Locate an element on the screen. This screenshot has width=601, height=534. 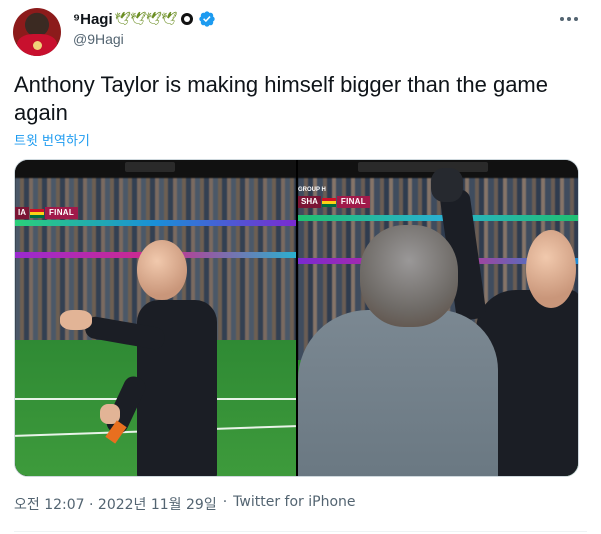
timestamp: 오전 12:07 · 2022년 11월 29일 is located at coordinates (115, 504).